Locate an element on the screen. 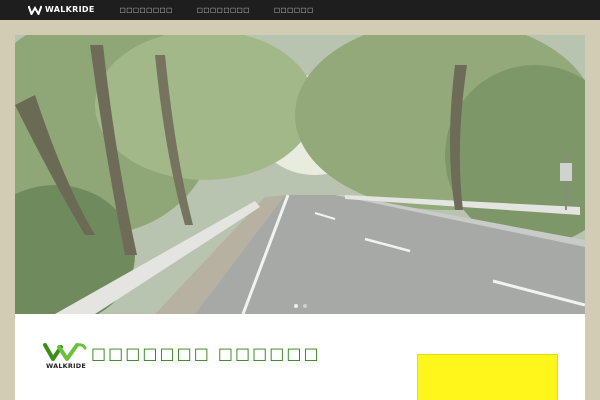 The width and height of the screenshot is (600, 400). header-logo: WALKRIDE is located at coordinates (61, 10).